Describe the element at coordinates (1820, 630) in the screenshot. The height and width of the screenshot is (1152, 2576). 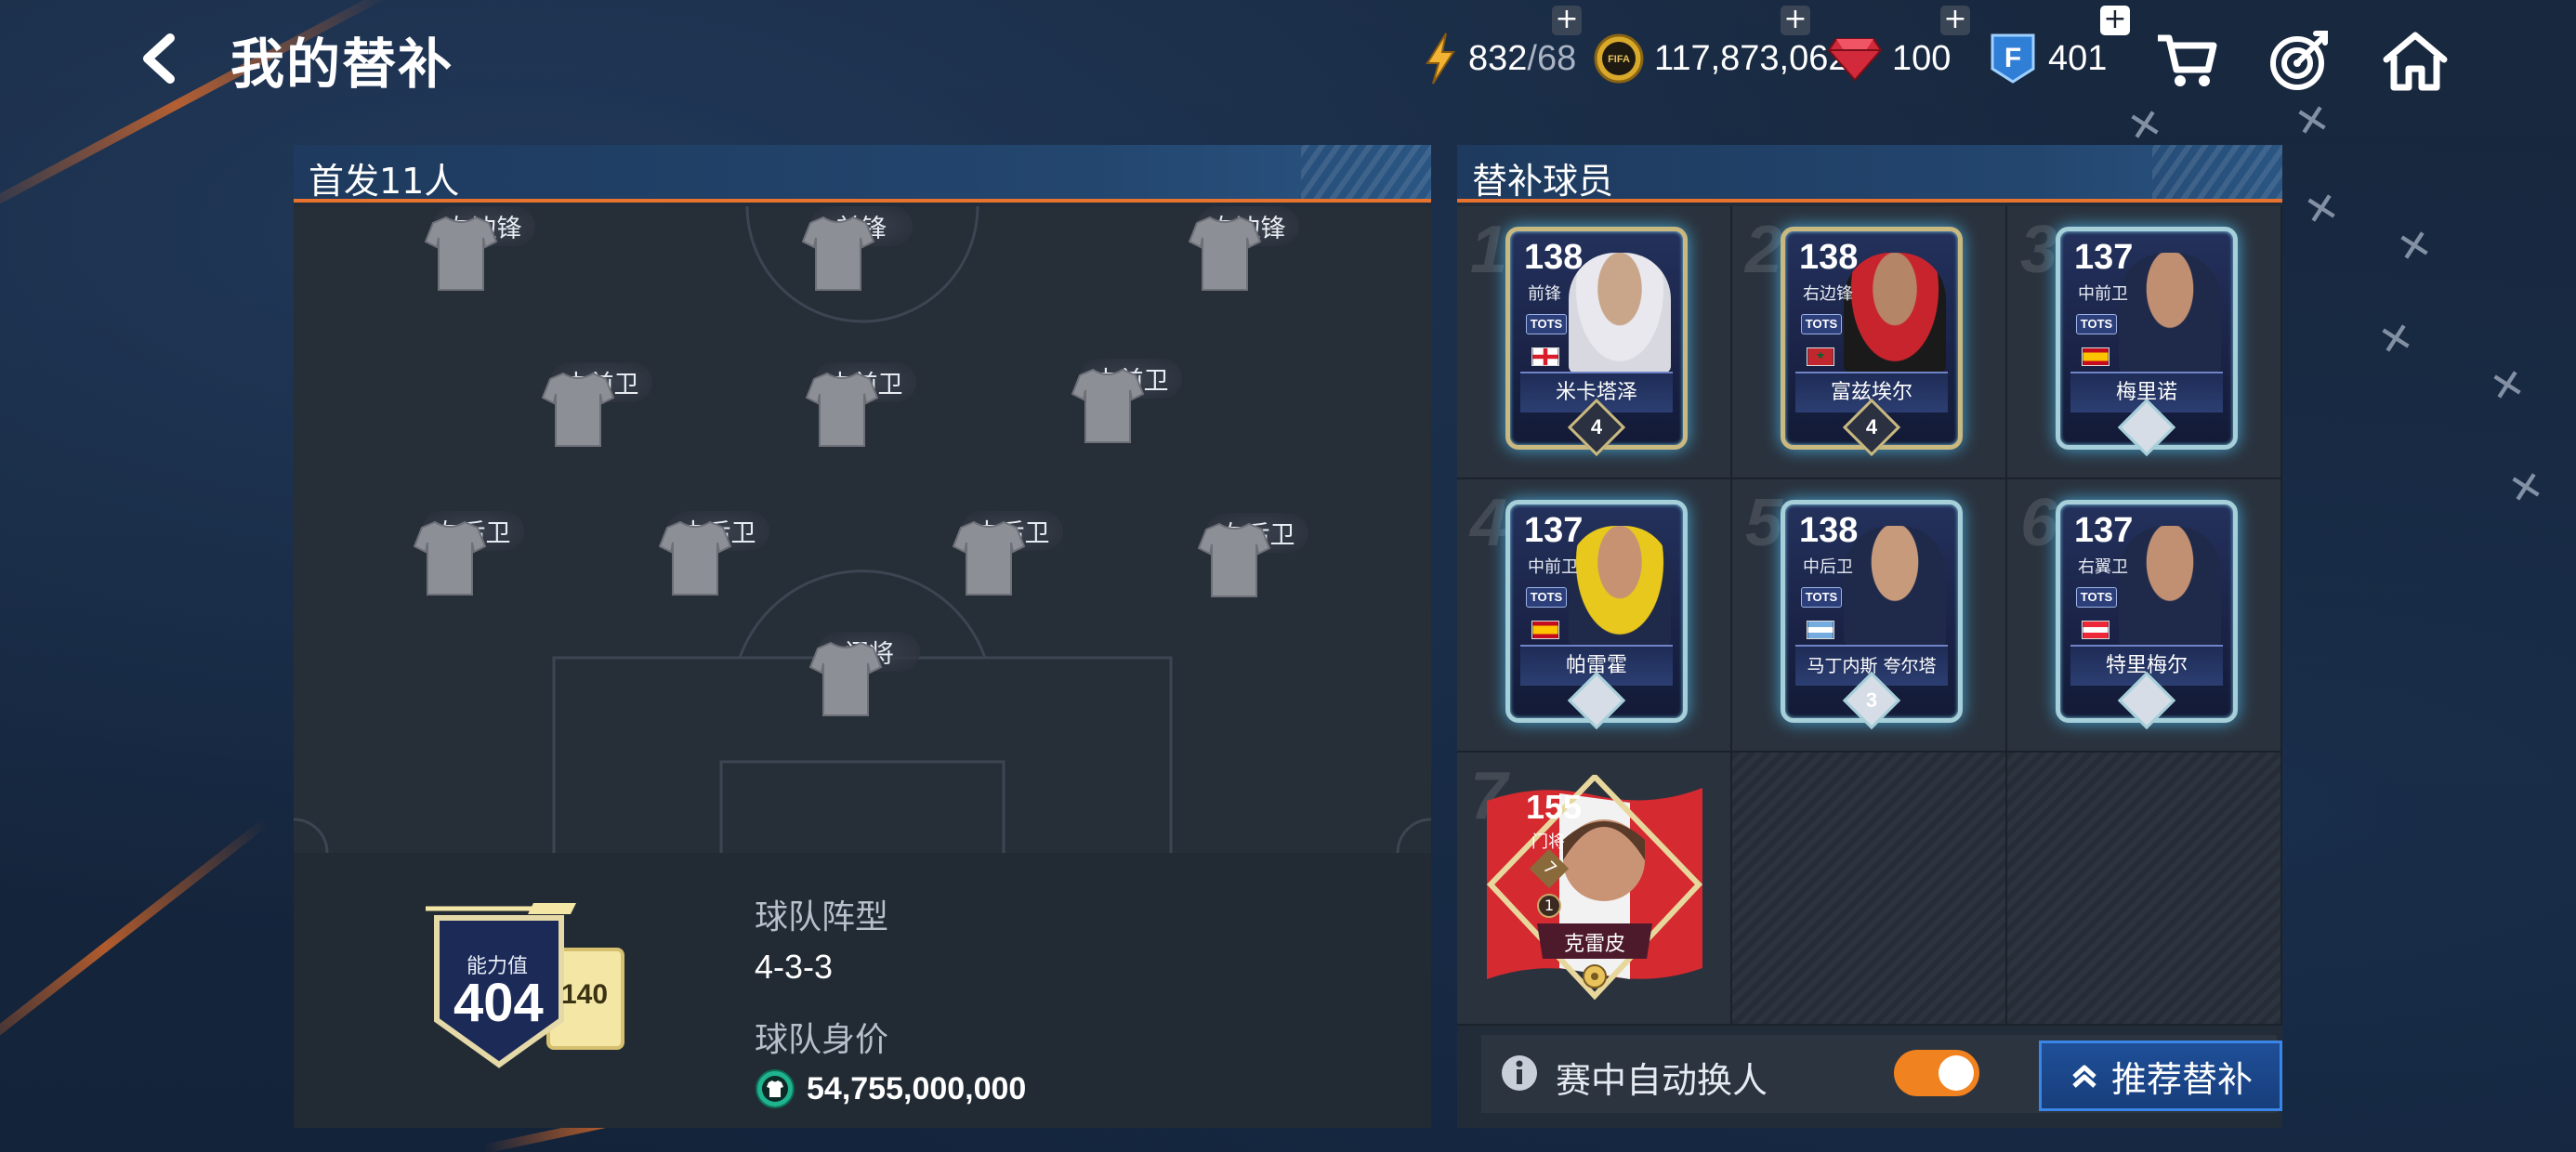
I see `argentina-flag-icon` at that location.